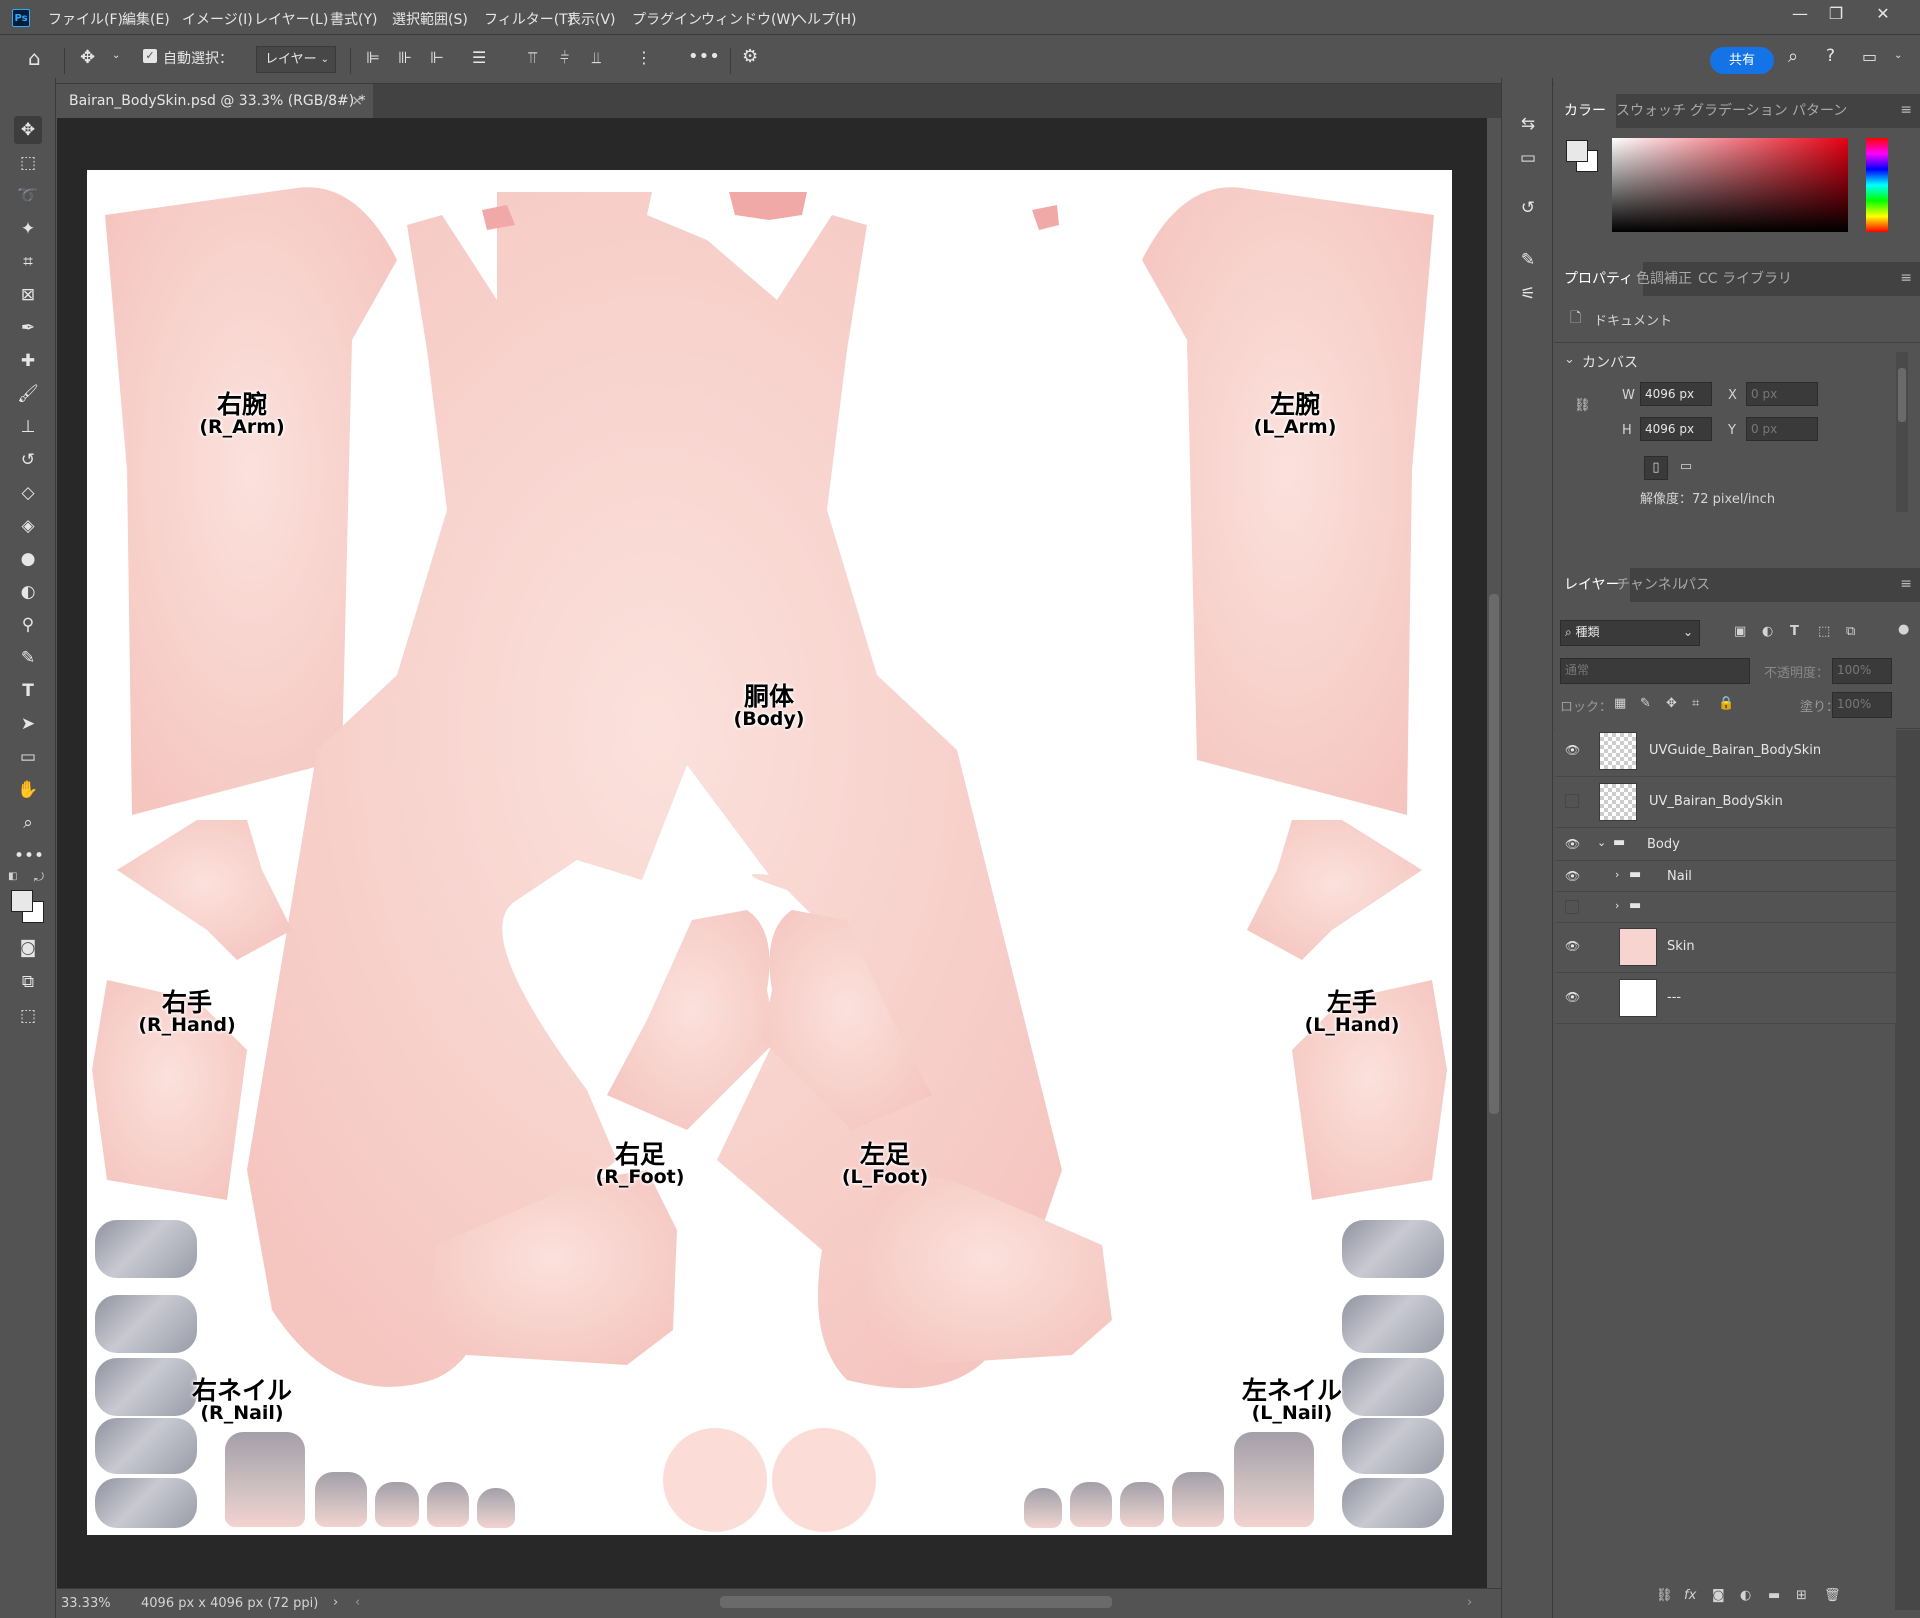 The width and height of the screenshot is (1920, 1618). I want to click on distribute-icon: ☰, so click(479, 57).